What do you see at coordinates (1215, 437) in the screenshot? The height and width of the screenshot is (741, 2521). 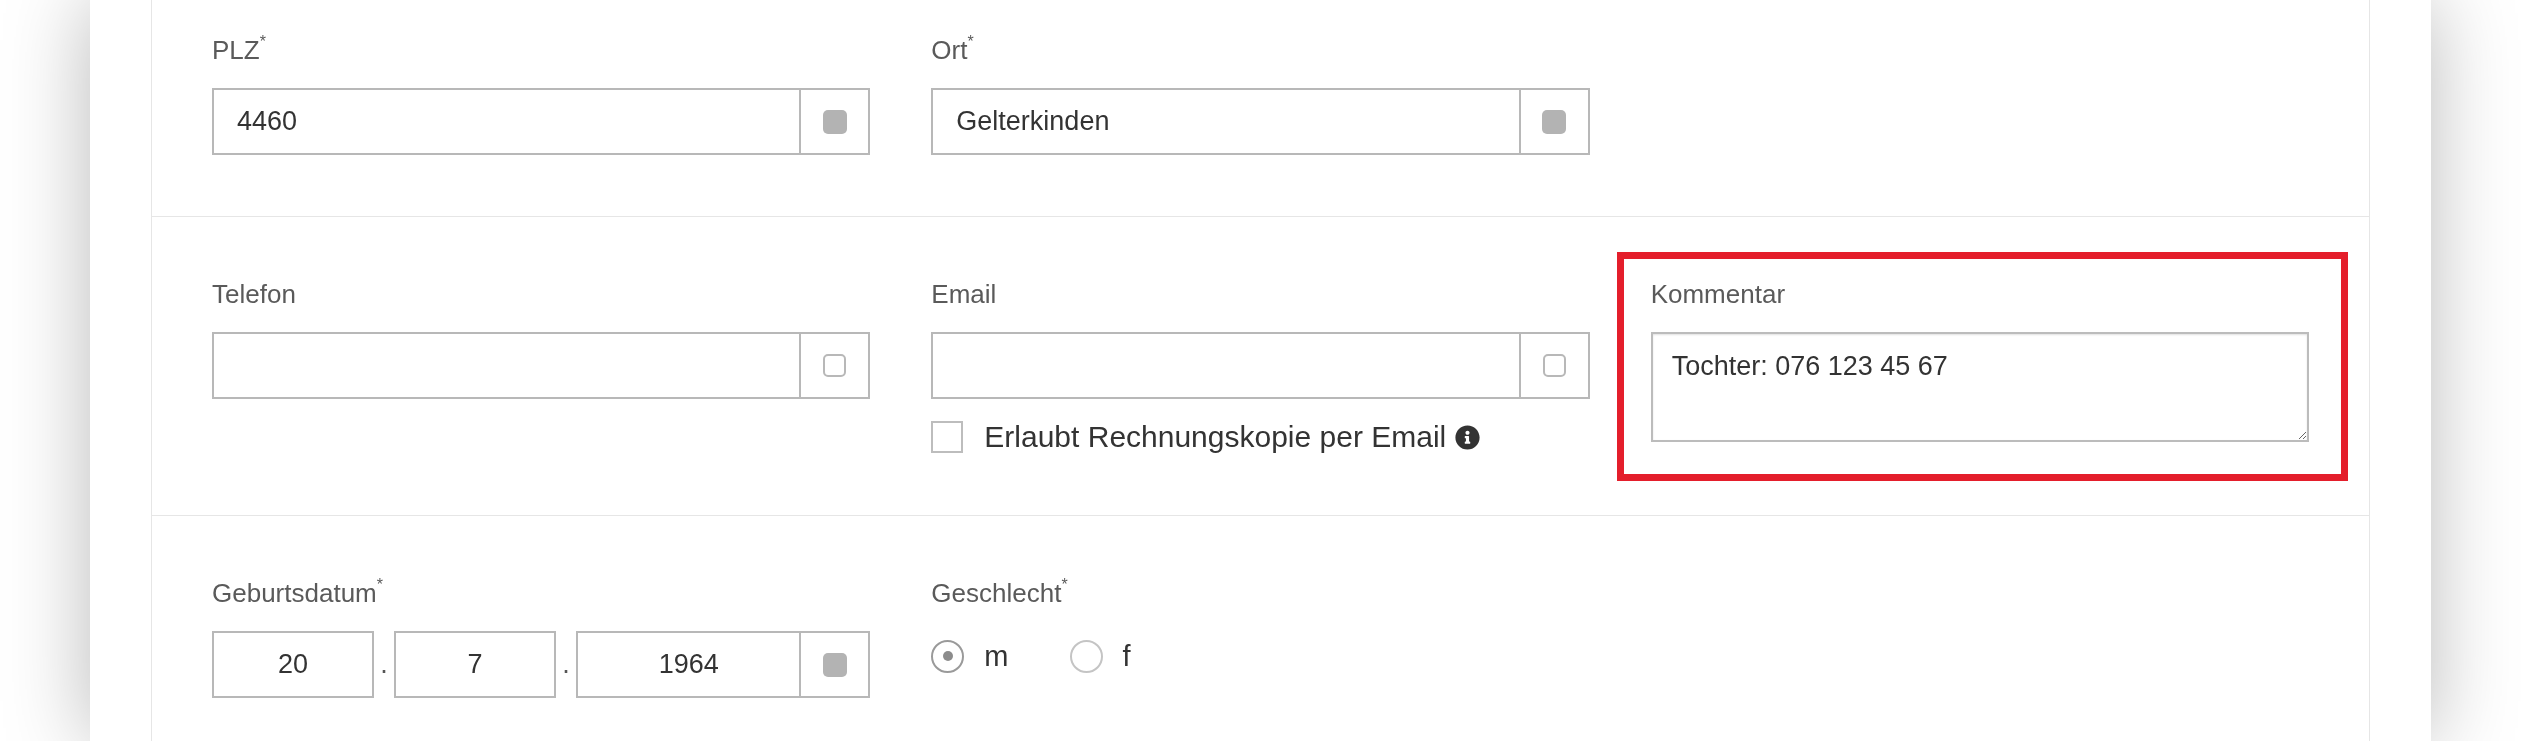 I see `checkbox-label: Erlaubt Rechnungskopie per Email` at bounding box center [1215, 437].